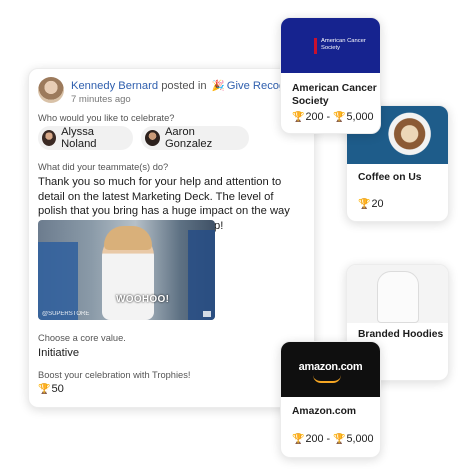  Describe the element at coordinates (207, 314) in the screenshot. I see `gif-logo` at that location.